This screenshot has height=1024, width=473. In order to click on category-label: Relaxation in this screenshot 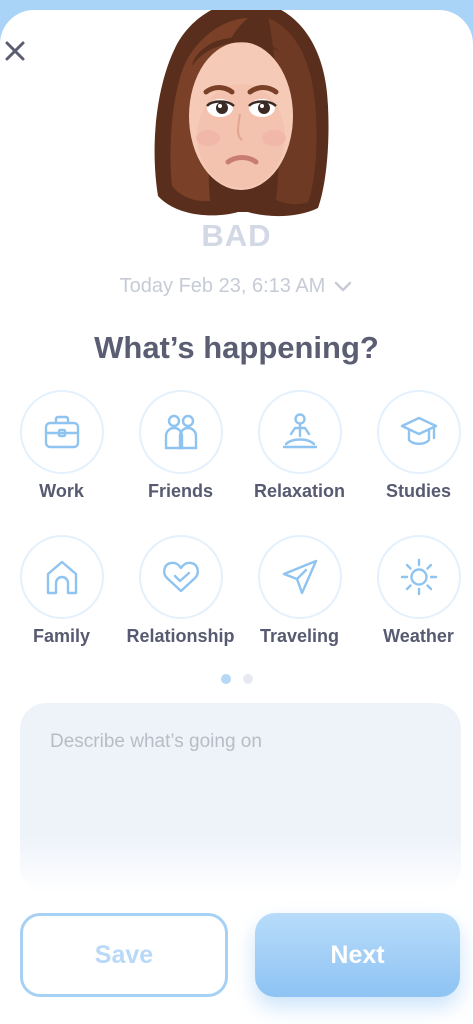, I will do `click(299, 491)`.